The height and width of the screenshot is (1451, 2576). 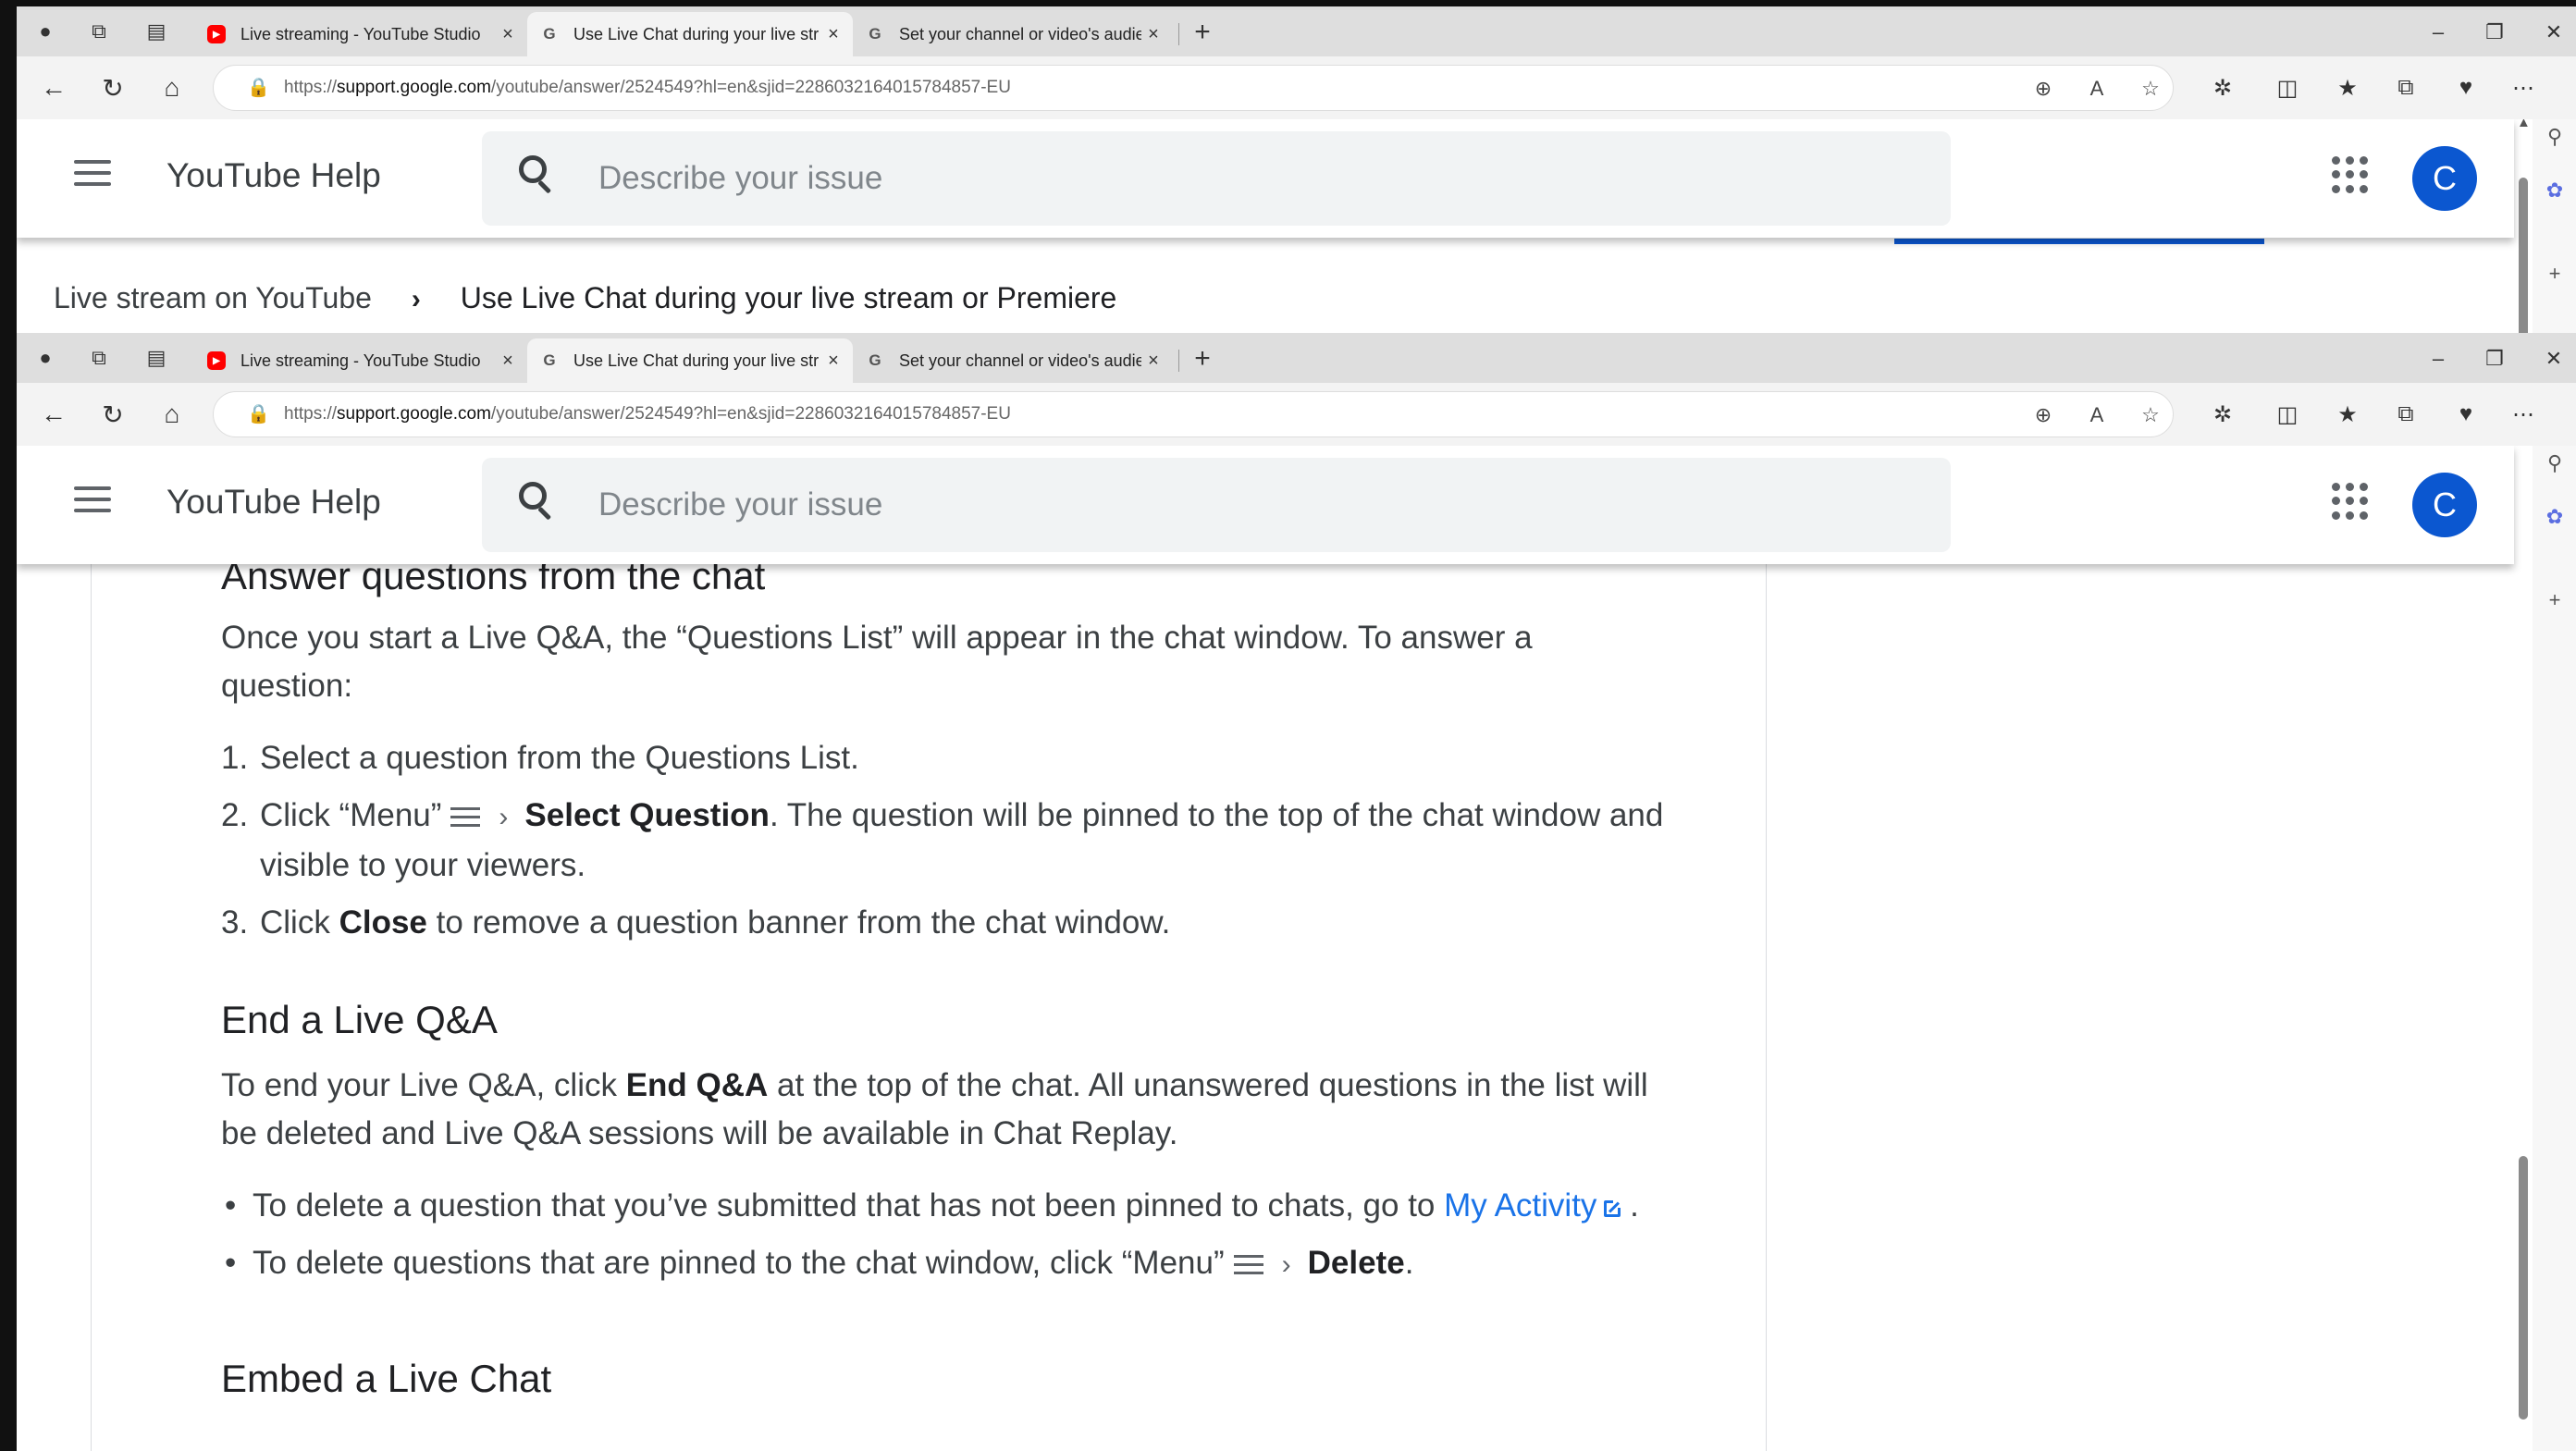 What do you see at coordinates (1356, 1263) in the screenshot?
I see `bullet-bold: Delete` at bounding box center [1356, 1263].